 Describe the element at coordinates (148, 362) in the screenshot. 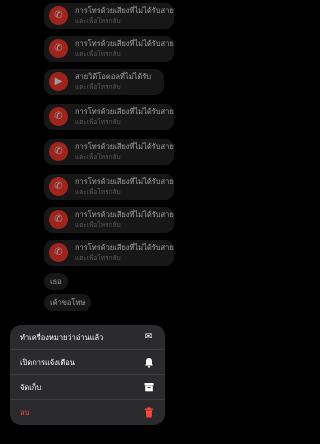

I see `bell-icon` at that location.